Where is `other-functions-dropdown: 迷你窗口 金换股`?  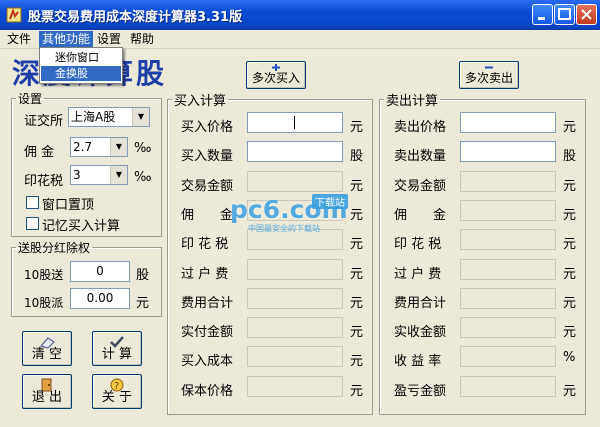
other-functions-dropdown: 迷你窗口 金换股 is located at coordinates (81, 65).